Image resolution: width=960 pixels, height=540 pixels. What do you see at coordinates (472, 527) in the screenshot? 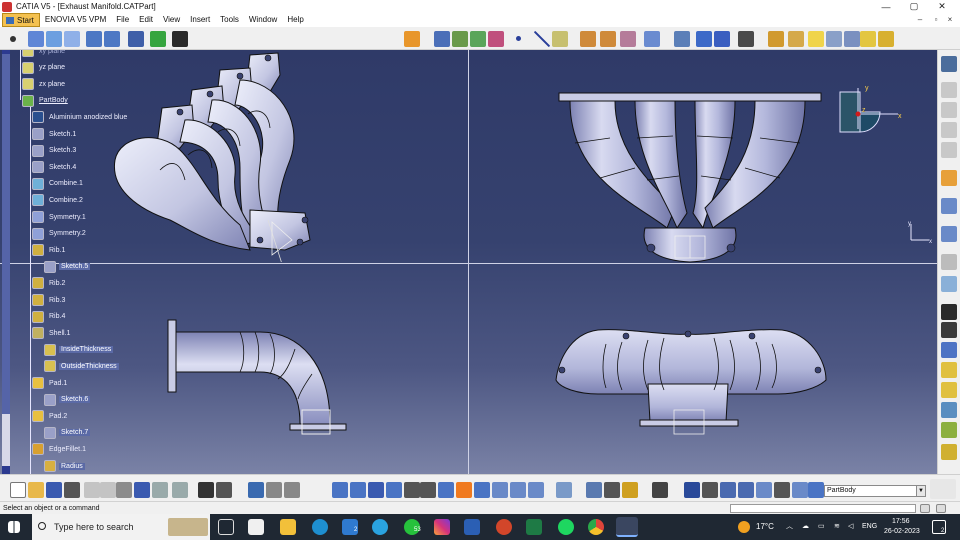
I see `word-icon` at bounding box center [472, 527].